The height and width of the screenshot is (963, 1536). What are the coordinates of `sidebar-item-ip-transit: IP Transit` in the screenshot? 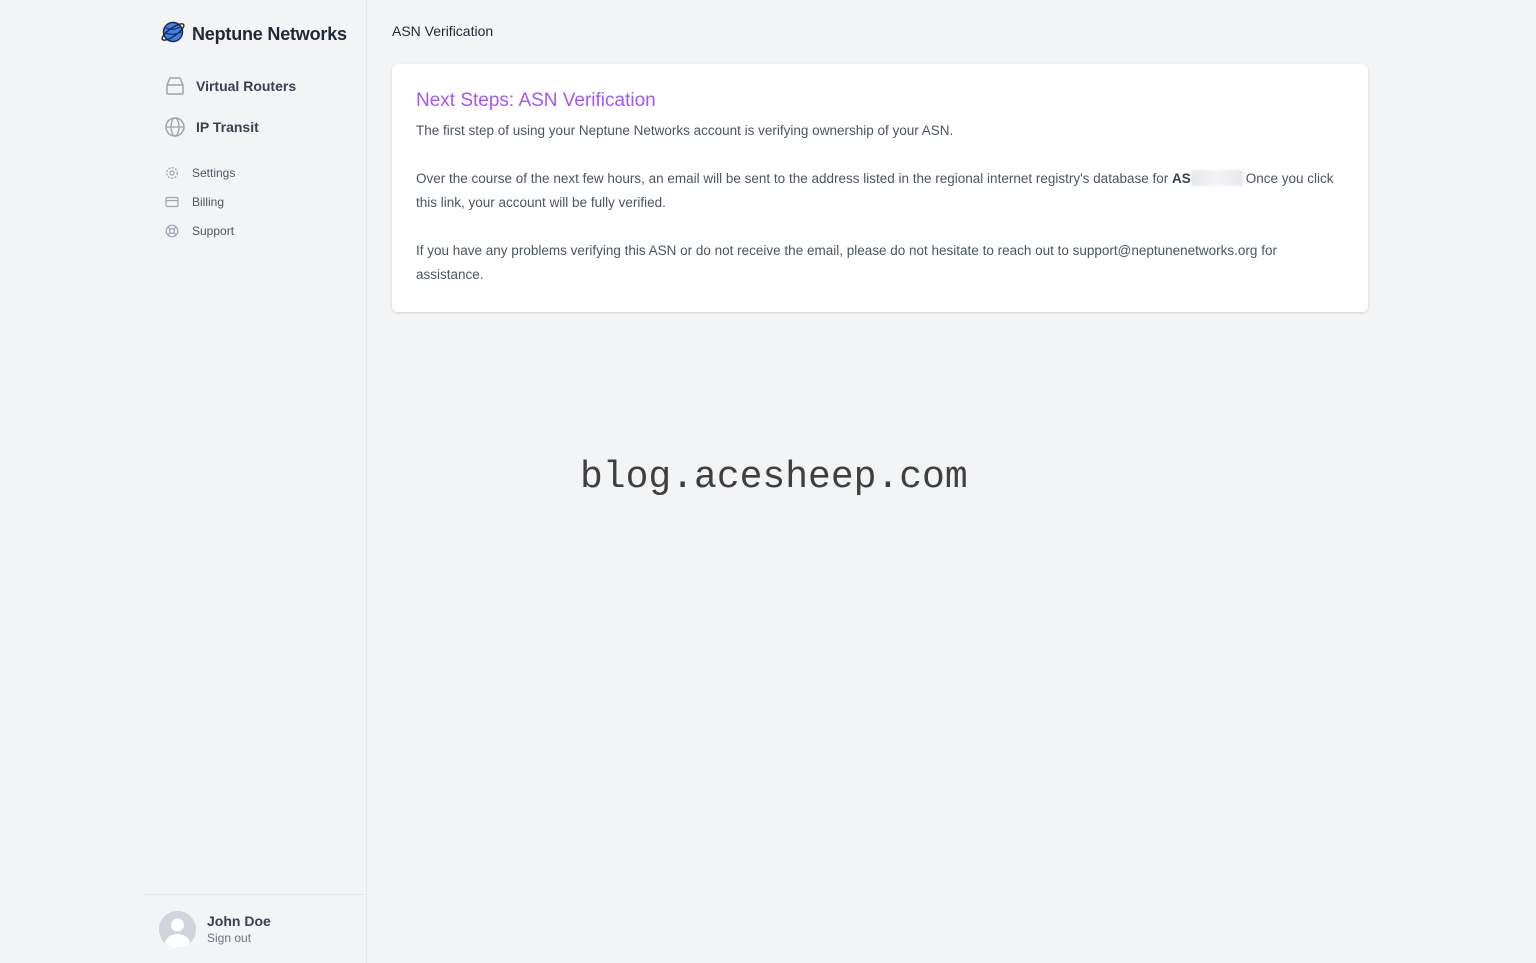 It's located at (259, 127).